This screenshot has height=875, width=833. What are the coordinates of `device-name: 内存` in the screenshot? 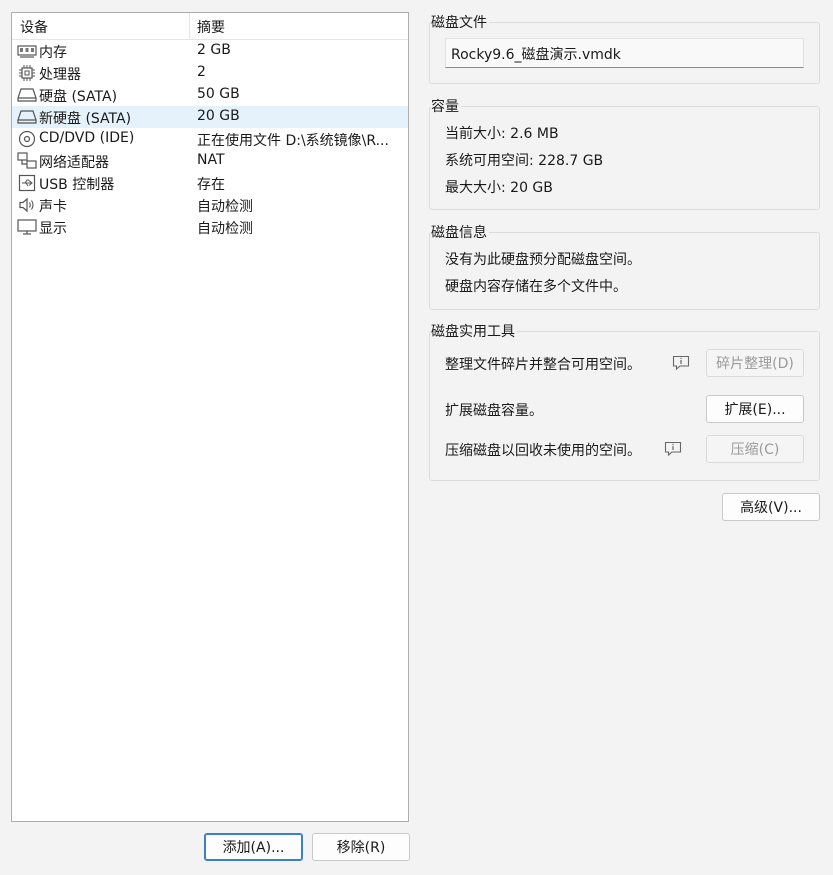 It's located at (53, 53).